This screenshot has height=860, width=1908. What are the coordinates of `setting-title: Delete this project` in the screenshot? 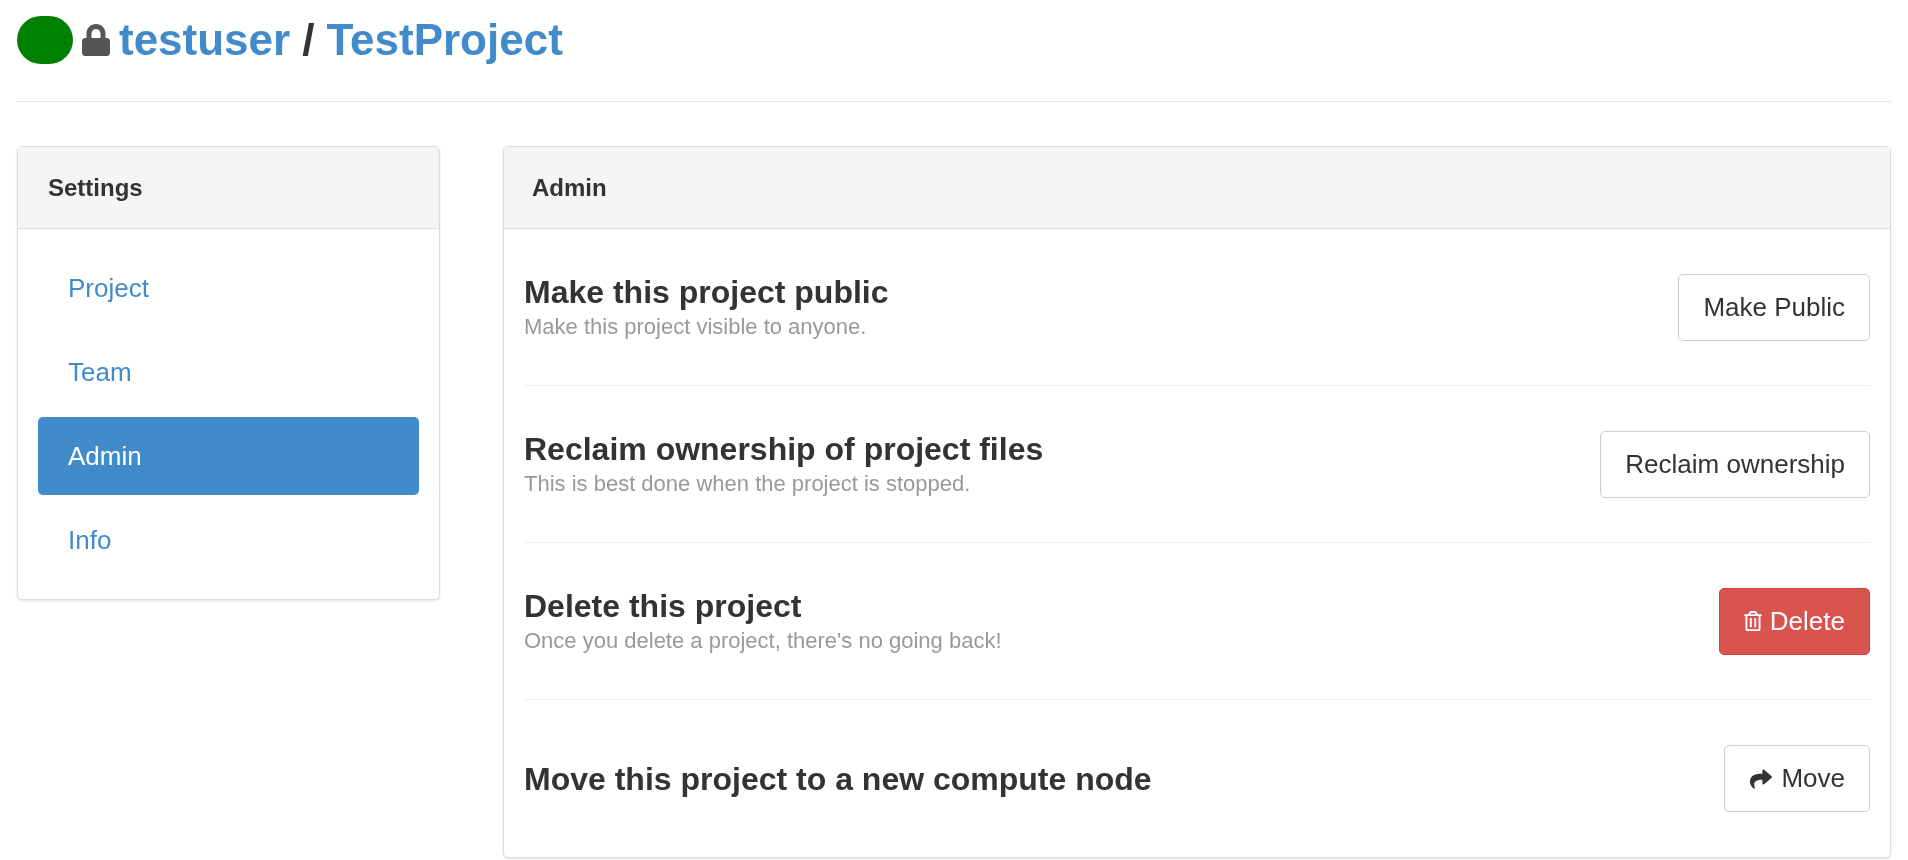 It's located at (663, 606).